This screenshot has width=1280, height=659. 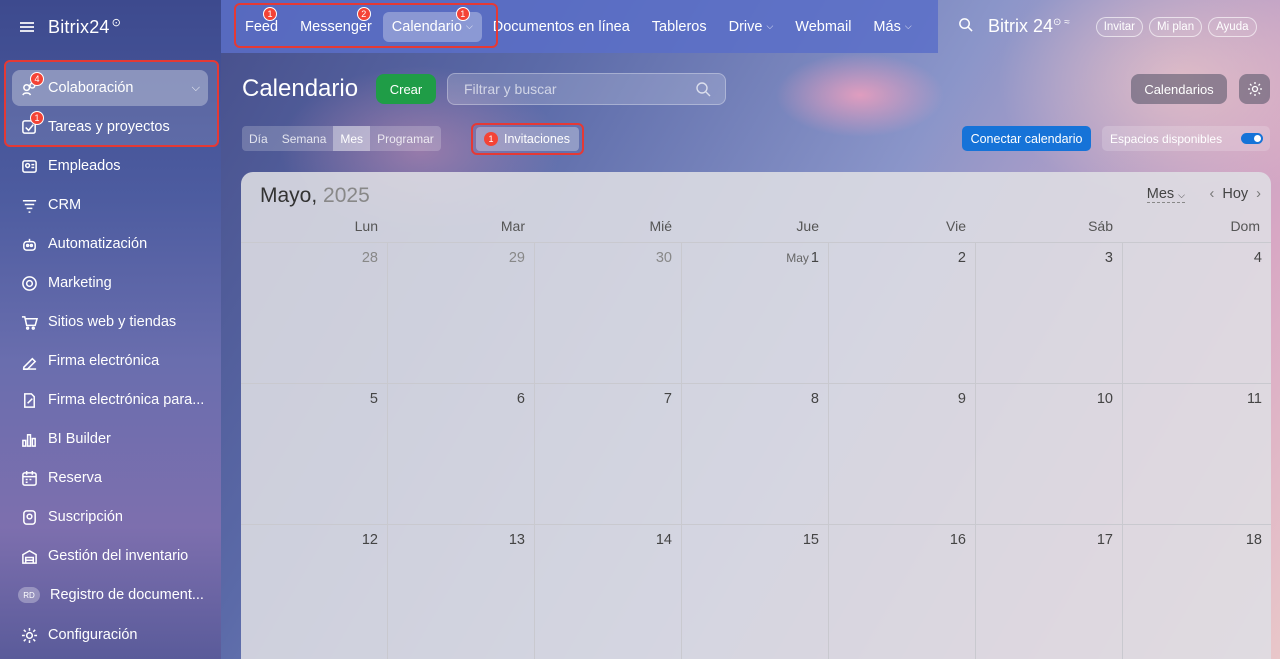 I want to click on top-right-bar: Bitrix 24⊙ ≈ Invitar Mi plan Ayuda, so click(x=1109, y=26).